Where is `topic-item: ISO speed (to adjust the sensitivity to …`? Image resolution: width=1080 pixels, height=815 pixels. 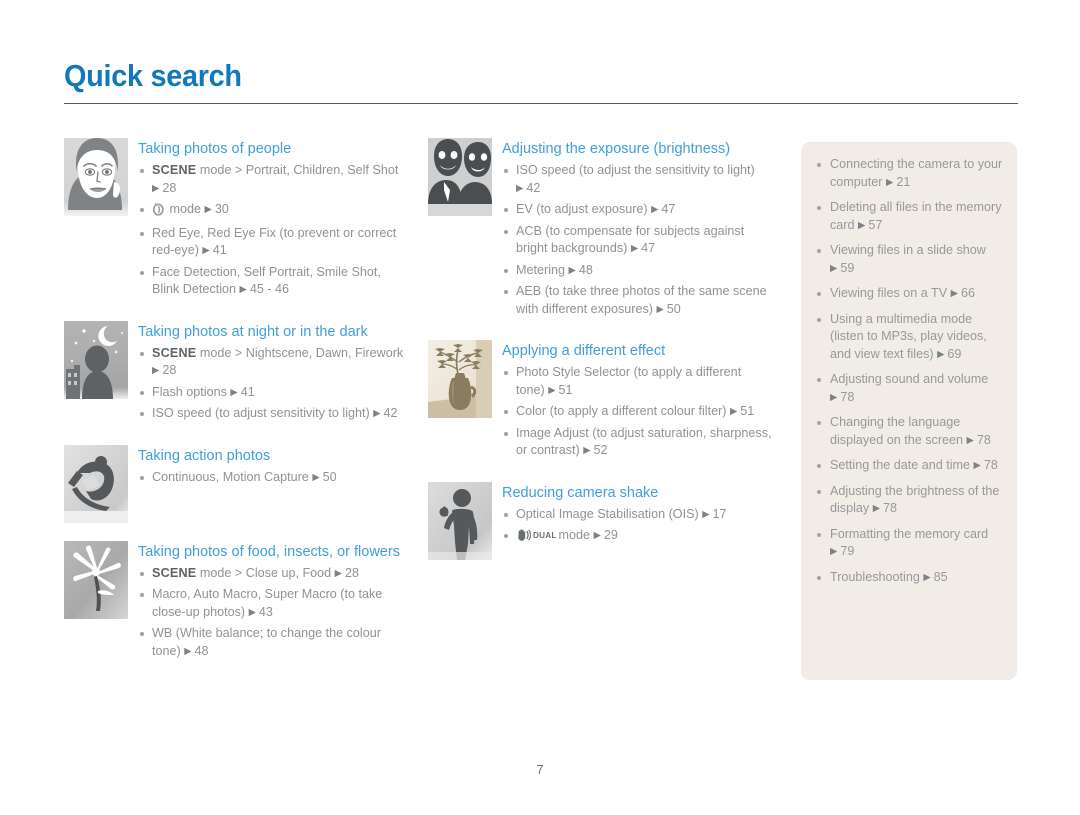 topic-item: ISO speed (to adjust the sensitivity to … is located at coordinates (637, 180).